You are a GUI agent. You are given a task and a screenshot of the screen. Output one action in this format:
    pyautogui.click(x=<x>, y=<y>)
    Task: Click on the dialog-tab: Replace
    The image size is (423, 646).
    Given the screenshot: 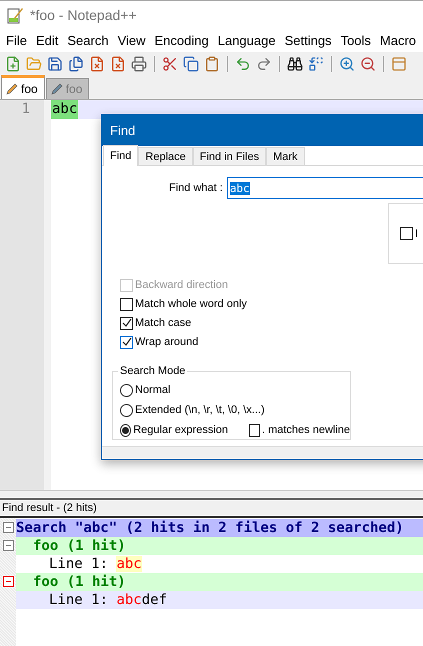 What is the action you would take?
    pyautogui.click(x=165, y=156)
    